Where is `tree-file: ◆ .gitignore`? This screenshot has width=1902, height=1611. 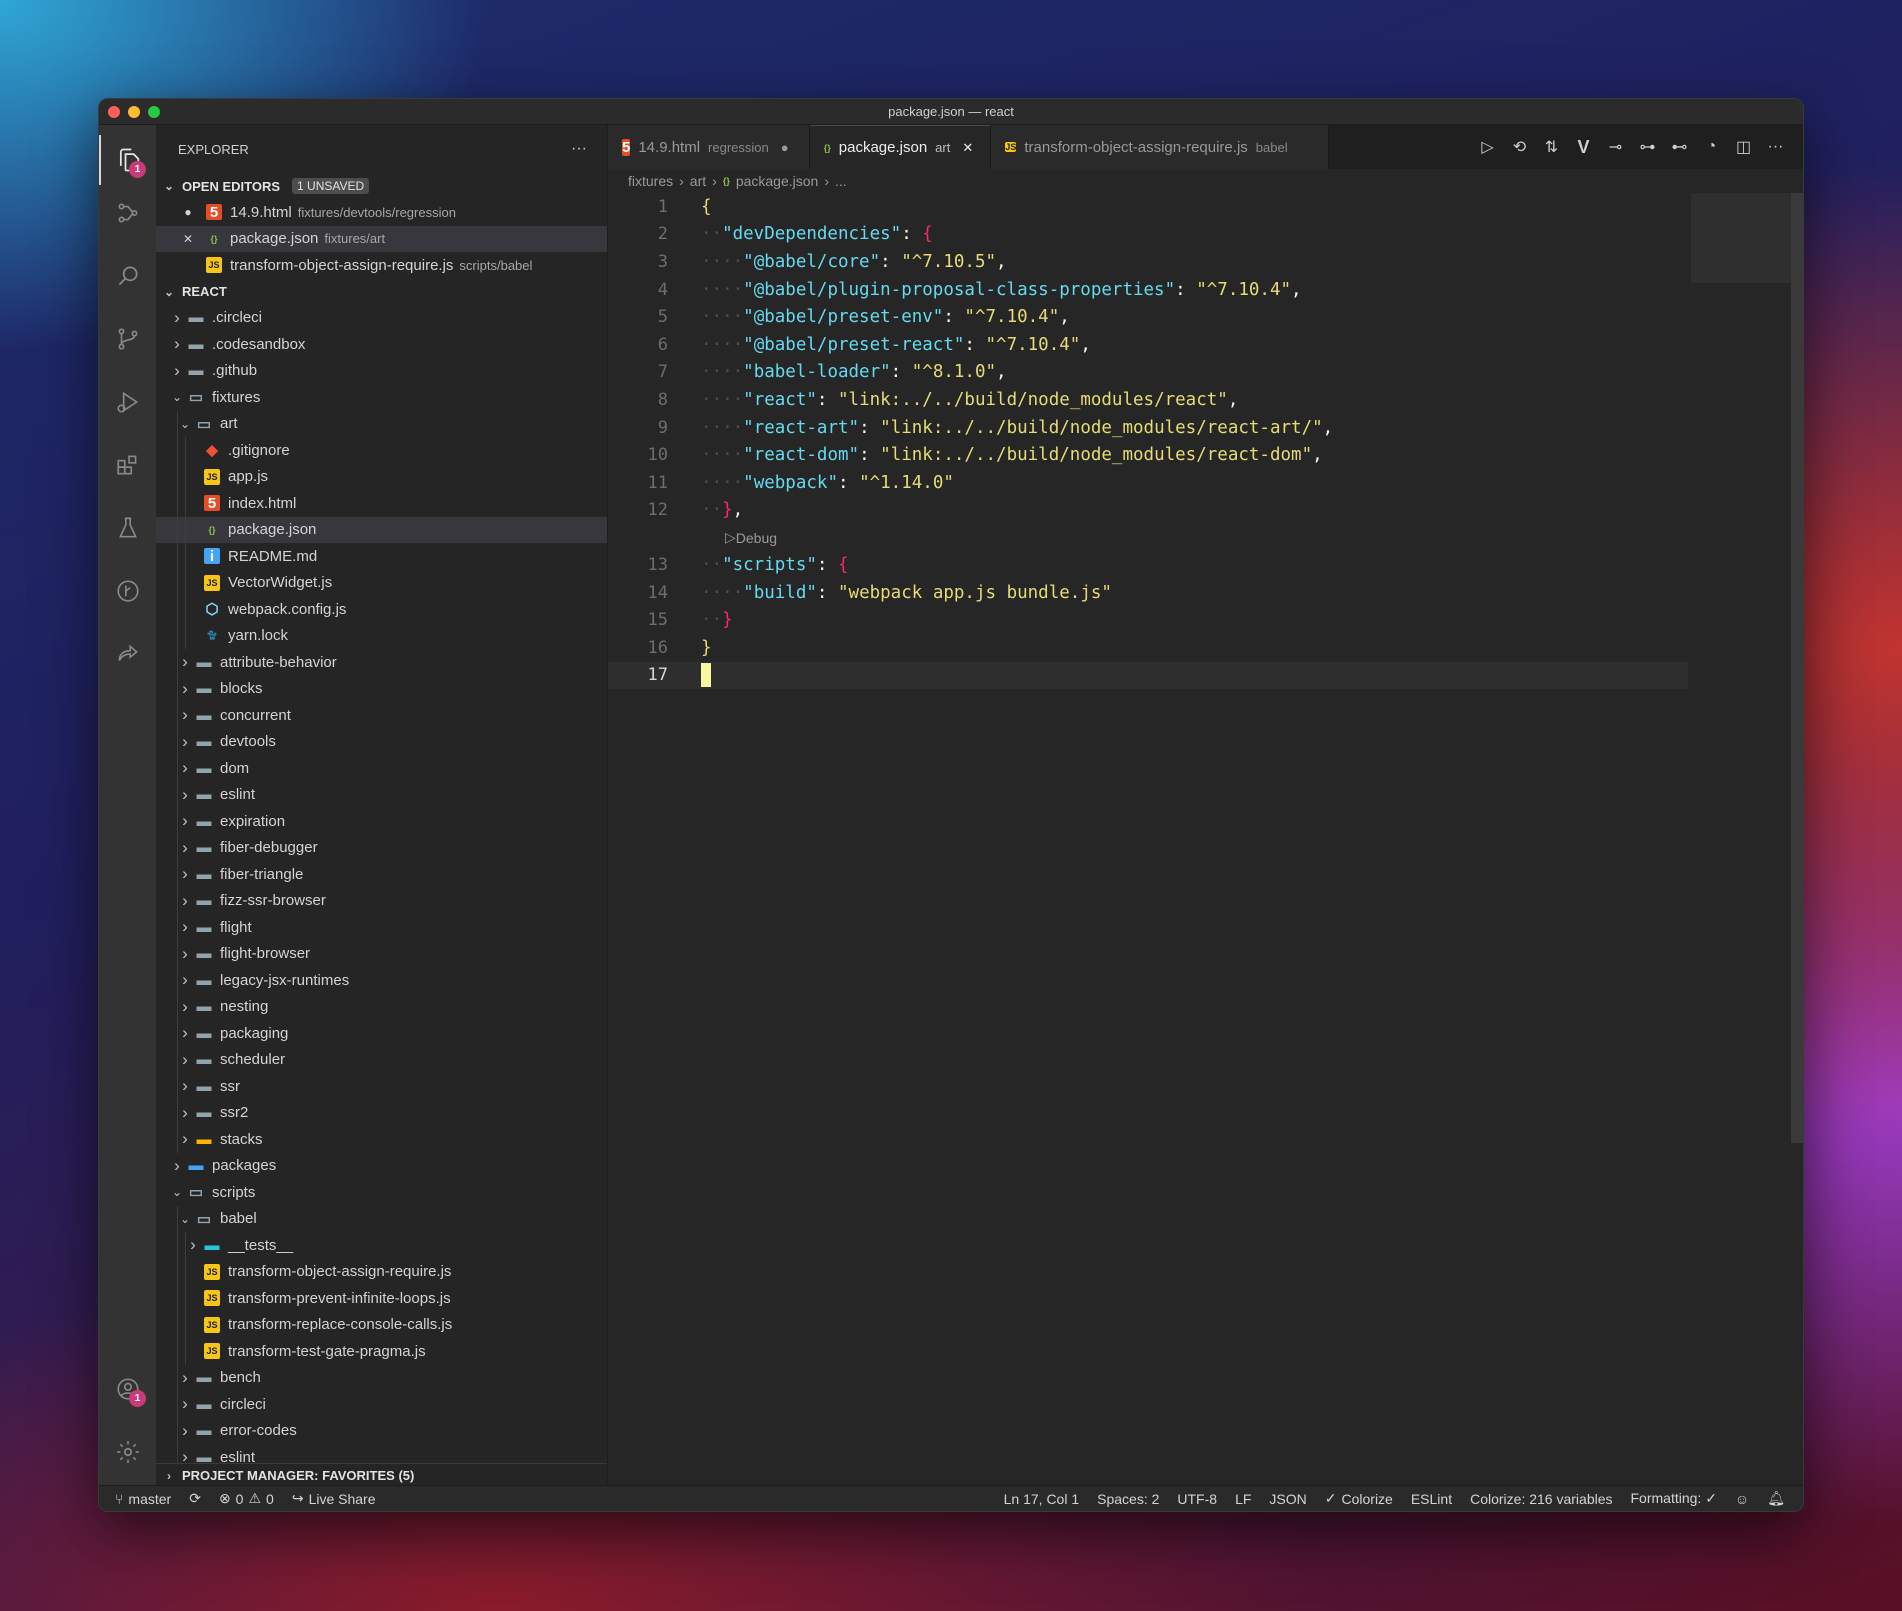
tree-file: ◆ .gitignore is located at coordinates (381, 450).